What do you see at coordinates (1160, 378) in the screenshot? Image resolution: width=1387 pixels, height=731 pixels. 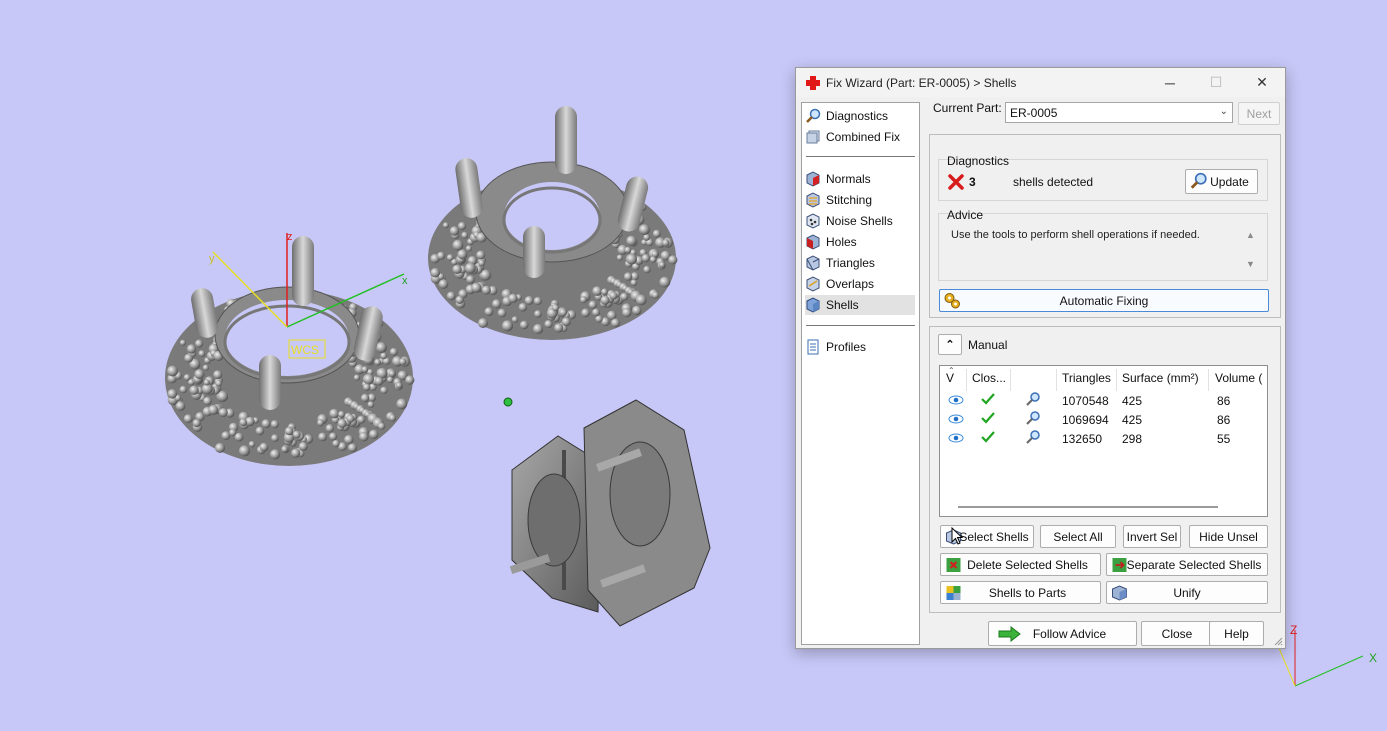 I see `column-header-surface: Surface (mm²)` at bounding box center [1160, 378].